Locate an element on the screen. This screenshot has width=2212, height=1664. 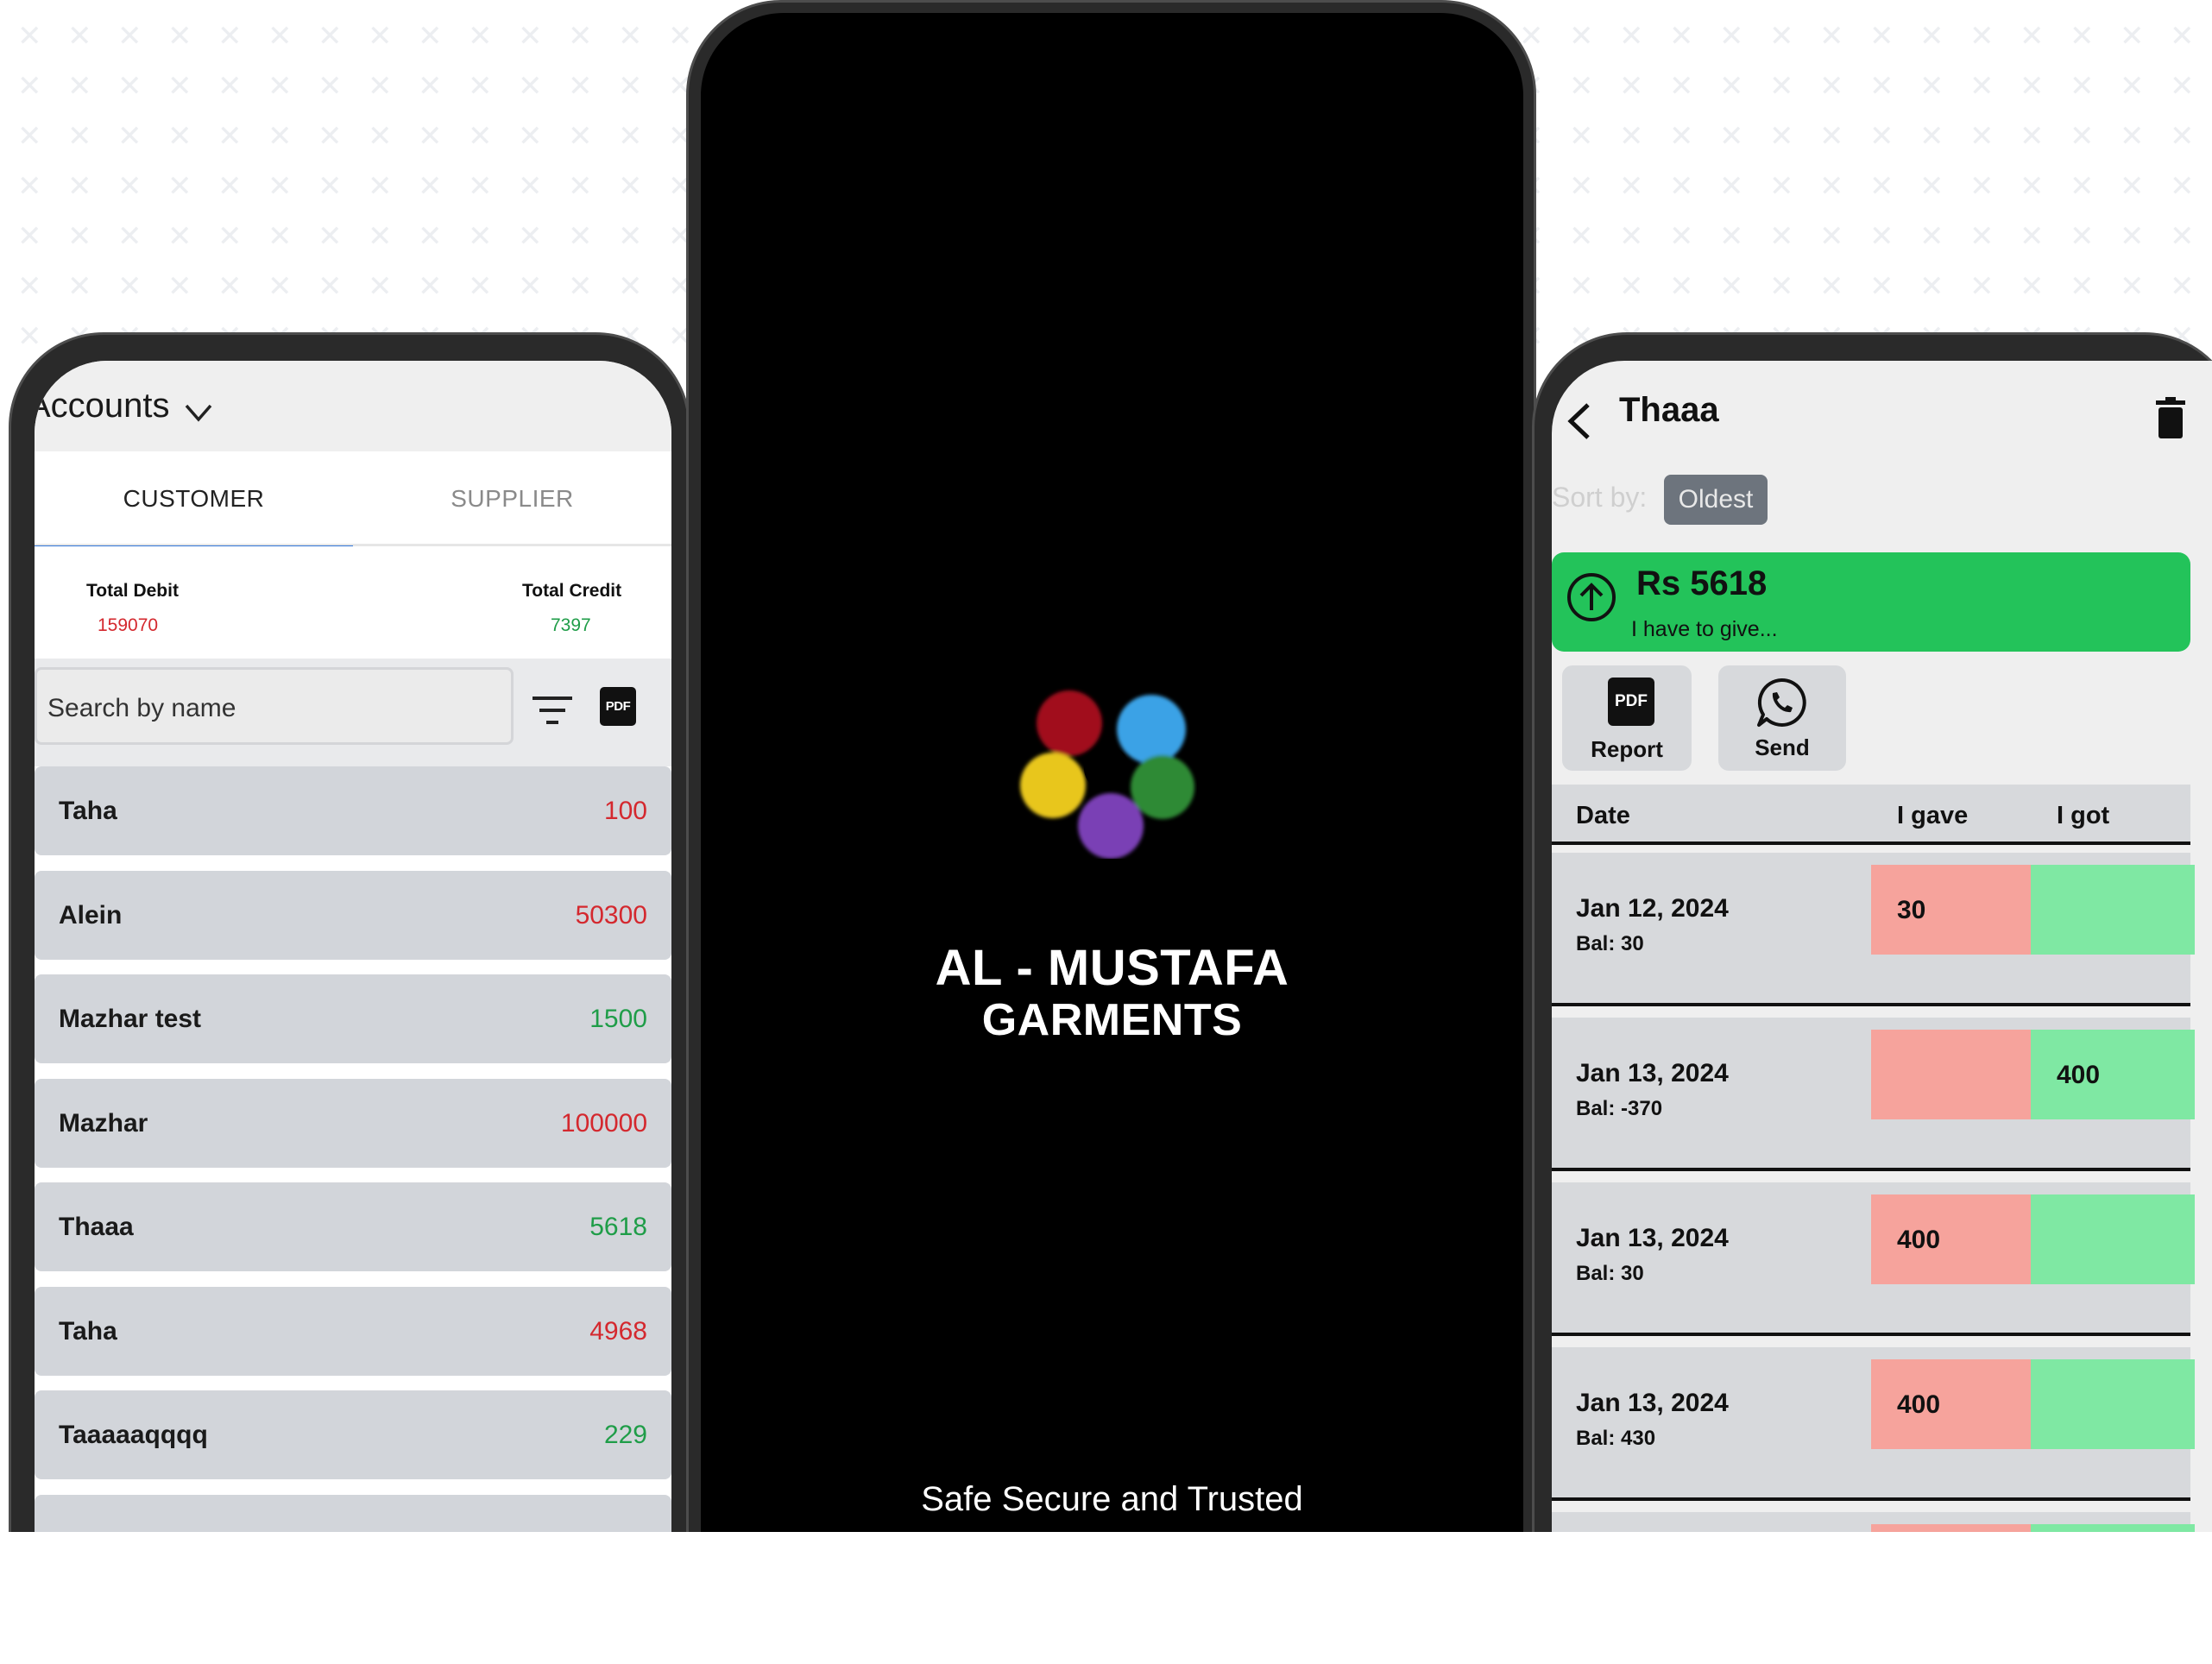
send-whatsapp-button: Send is located at coordinates (1782, 718).